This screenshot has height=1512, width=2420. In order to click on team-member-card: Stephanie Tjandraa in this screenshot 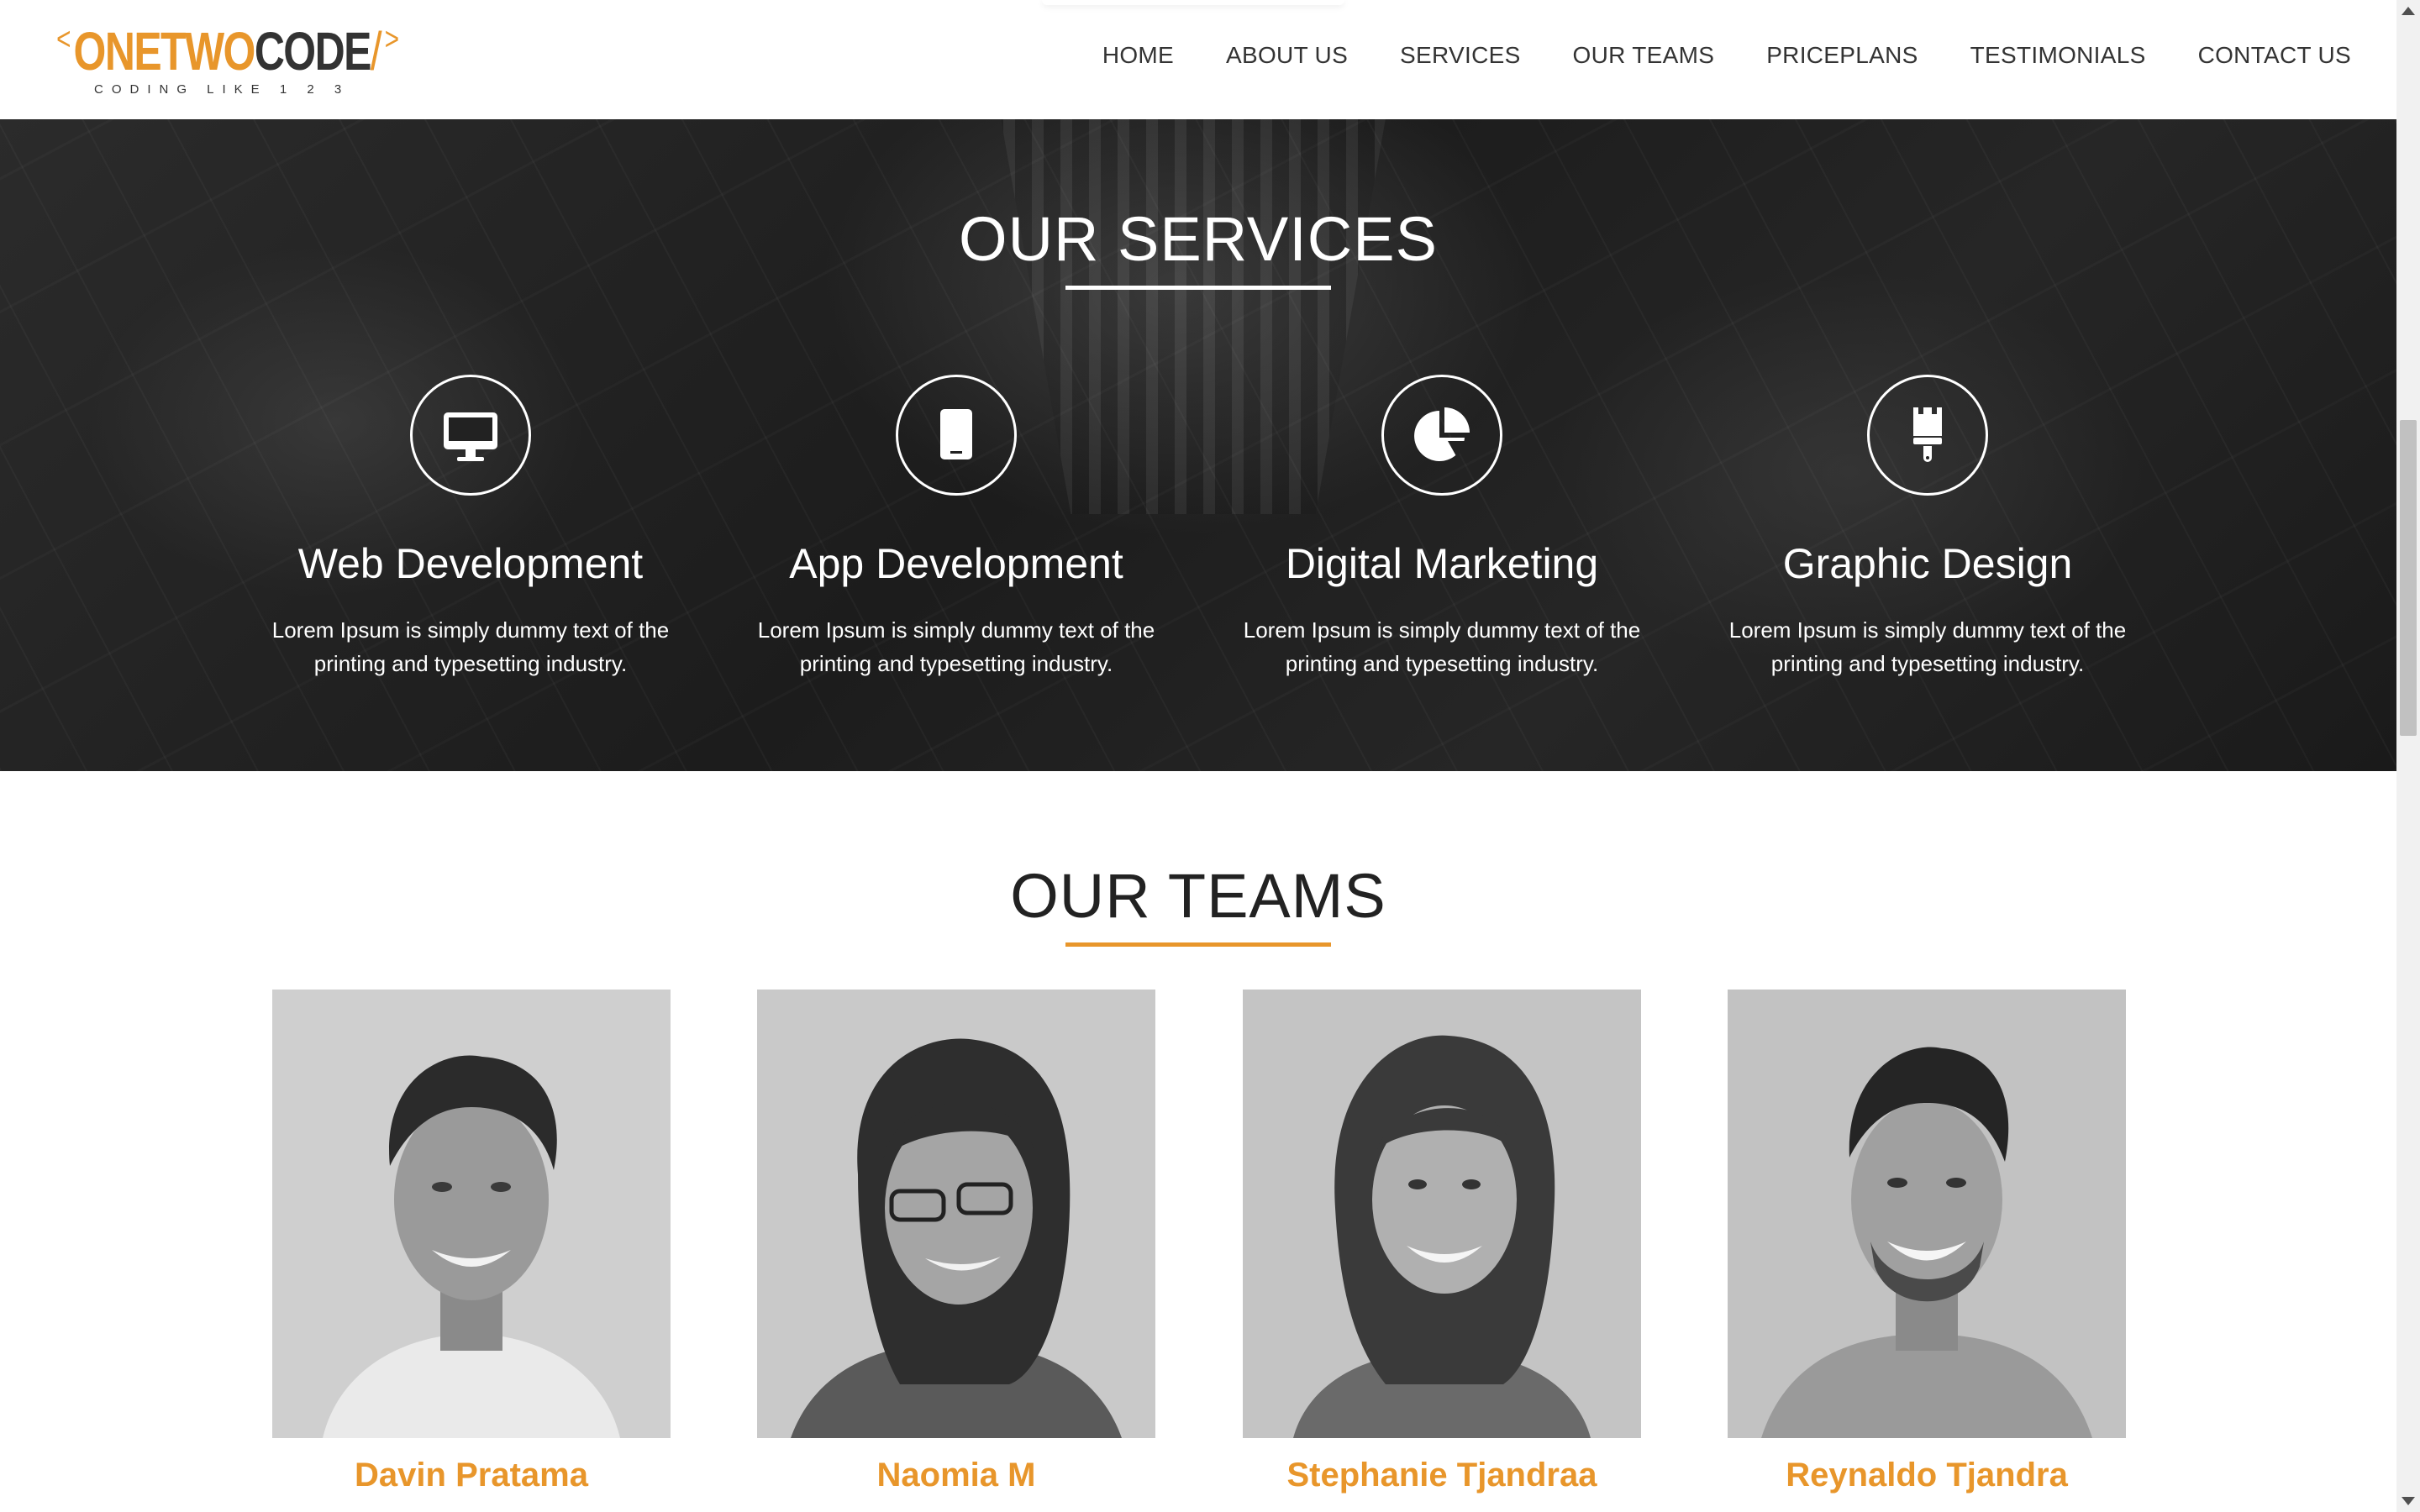, I will do `click(1442, 1242)`.